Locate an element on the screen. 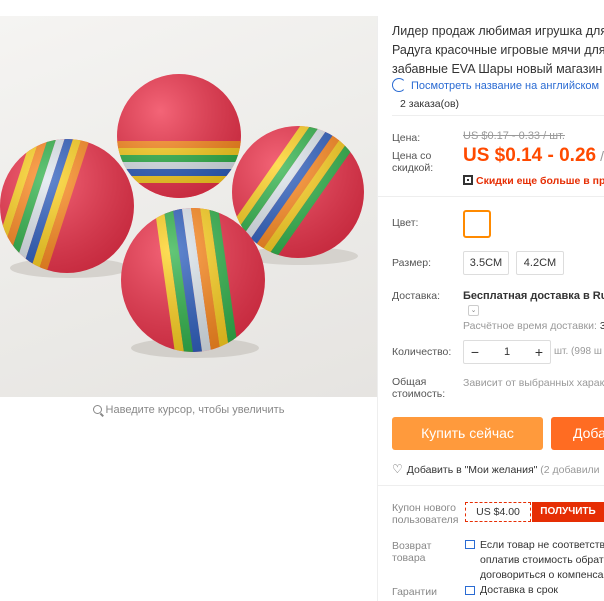  size-label: Размер: is located at coordinates (412, 263).